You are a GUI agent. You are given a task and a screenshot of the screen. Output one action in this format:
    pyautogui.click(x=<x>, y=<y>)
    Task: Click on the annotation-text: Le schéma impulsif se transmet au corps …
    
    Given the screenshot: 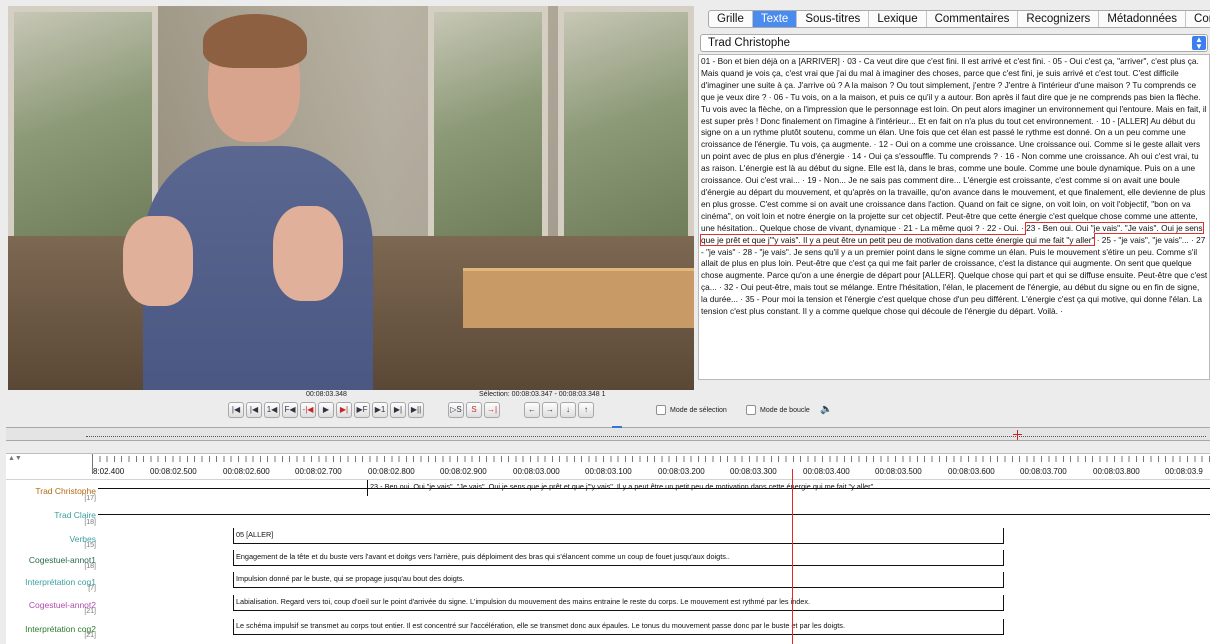 What is the action you would take?
    pyautogui.click(x=540, y=625)
    